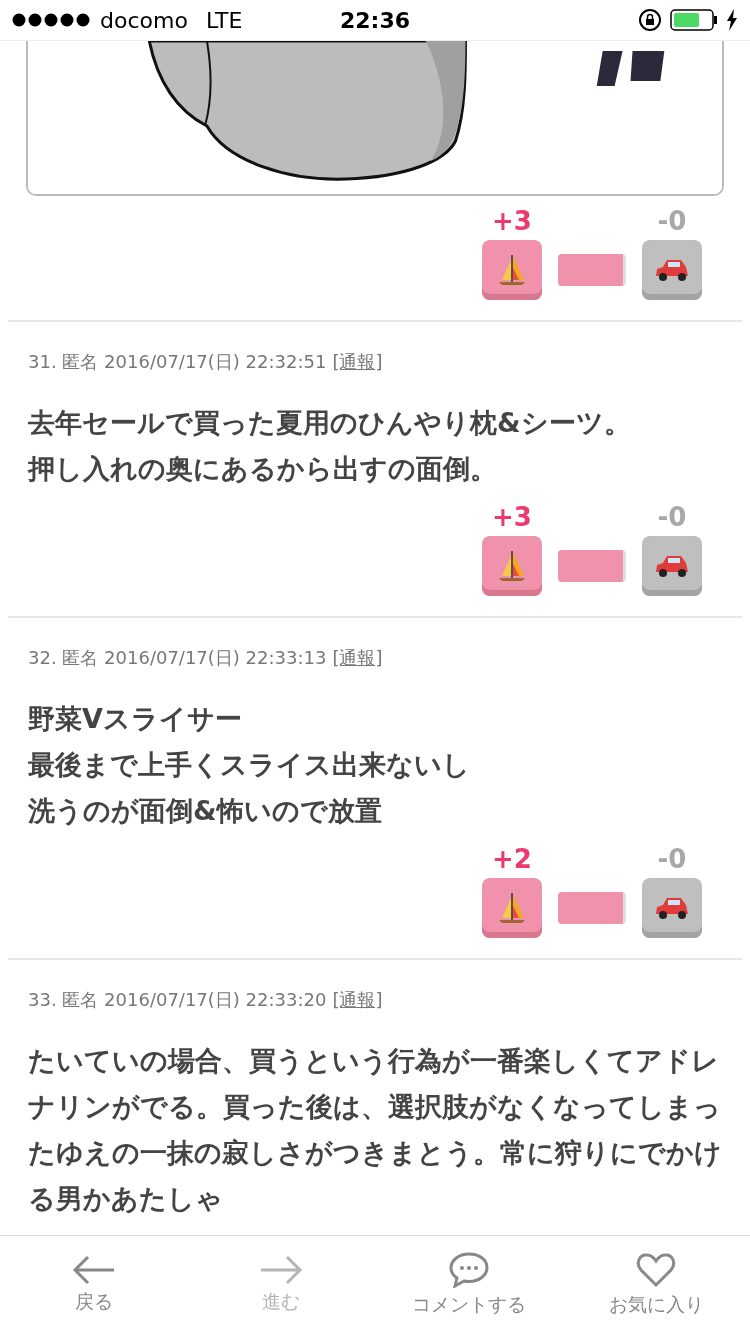 The image size is (750, 1334). I want to click on comment-button: コメントする, so click(468, 1285).